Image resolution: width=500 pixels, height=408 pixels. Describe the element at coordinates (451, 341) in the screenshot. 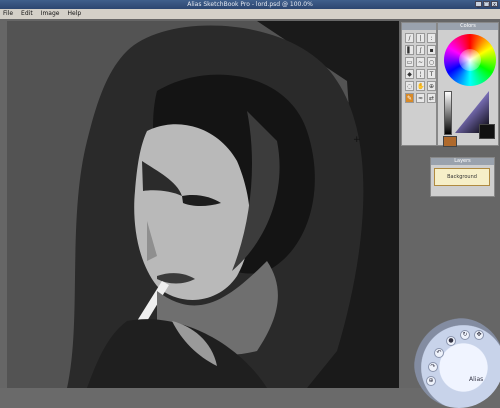

I see `brush-size-icon: ●` at that location.